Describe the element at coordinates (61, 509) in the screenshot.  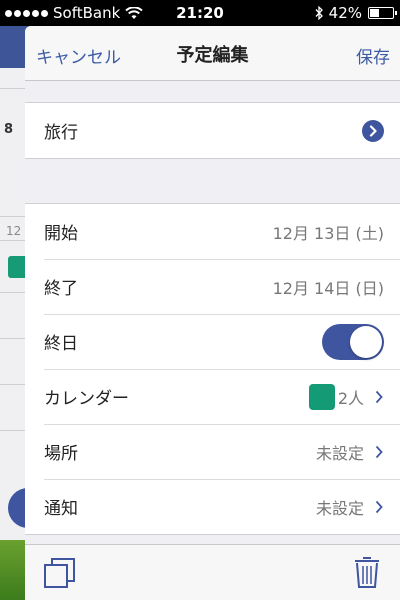
I see `notification-label: 通知` at that location.